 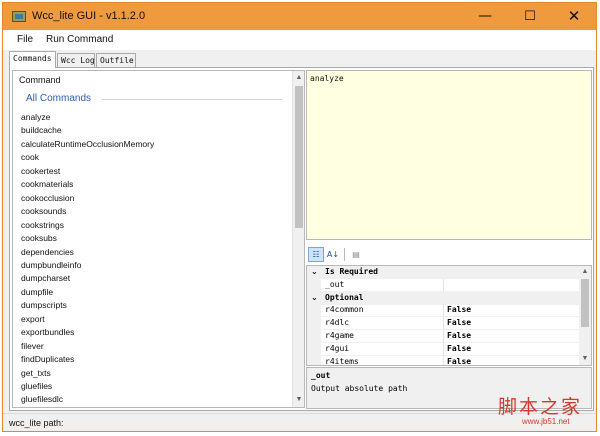 What do you see at coordinates (47, 198) in the screenshot?
I see `command-item: cookocclusion` at bounding box center [47, 198].